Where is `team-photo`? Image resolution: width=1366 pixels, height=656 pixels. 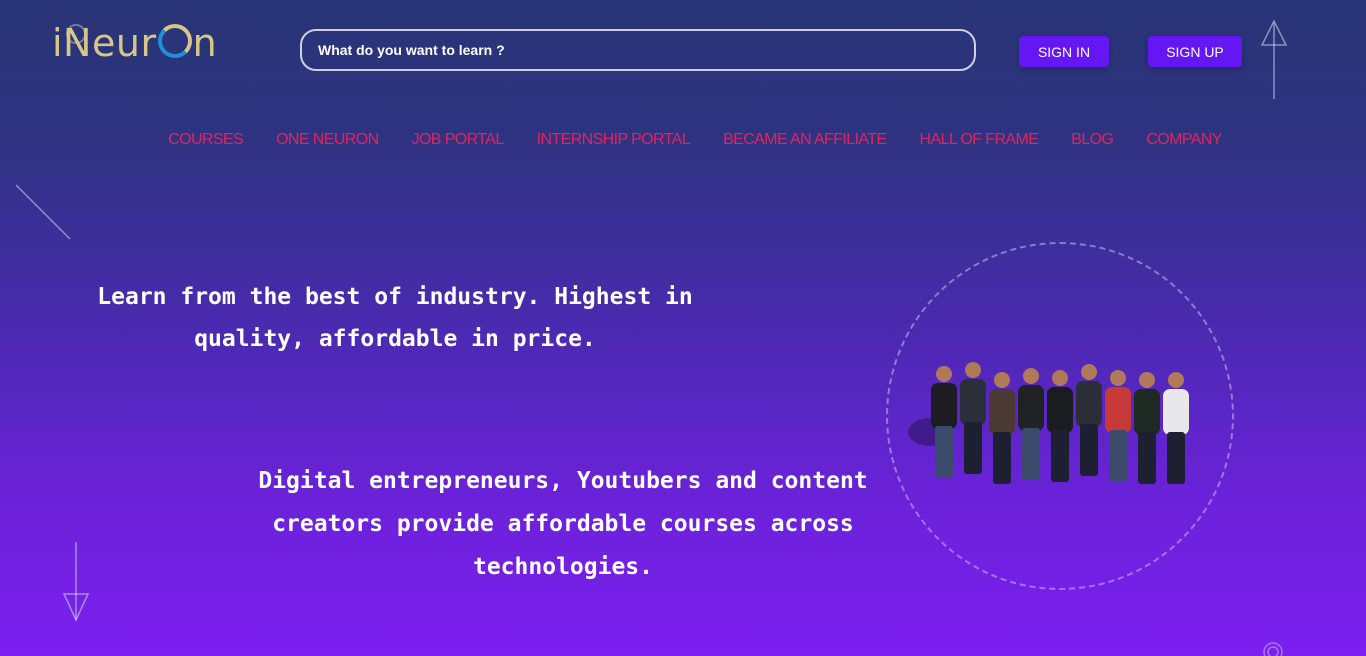 team-photo is located at coordinates (1048, 423).